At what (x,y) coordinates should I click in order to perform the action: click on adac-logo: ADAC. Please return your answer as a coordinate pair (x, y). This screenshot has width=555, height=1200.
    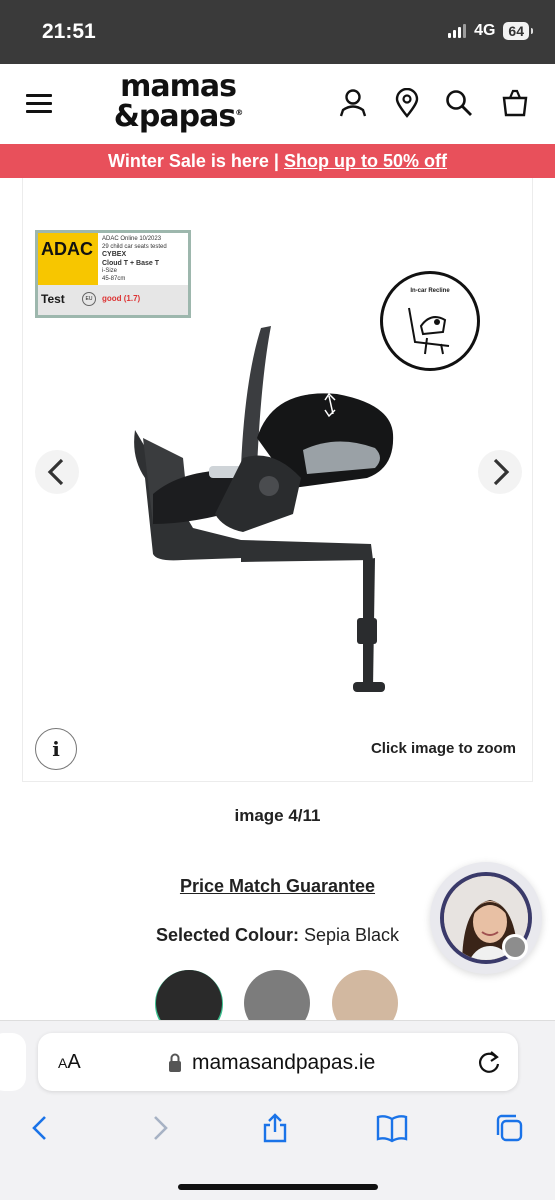
    Looking at the image, I should click on (68, 259).